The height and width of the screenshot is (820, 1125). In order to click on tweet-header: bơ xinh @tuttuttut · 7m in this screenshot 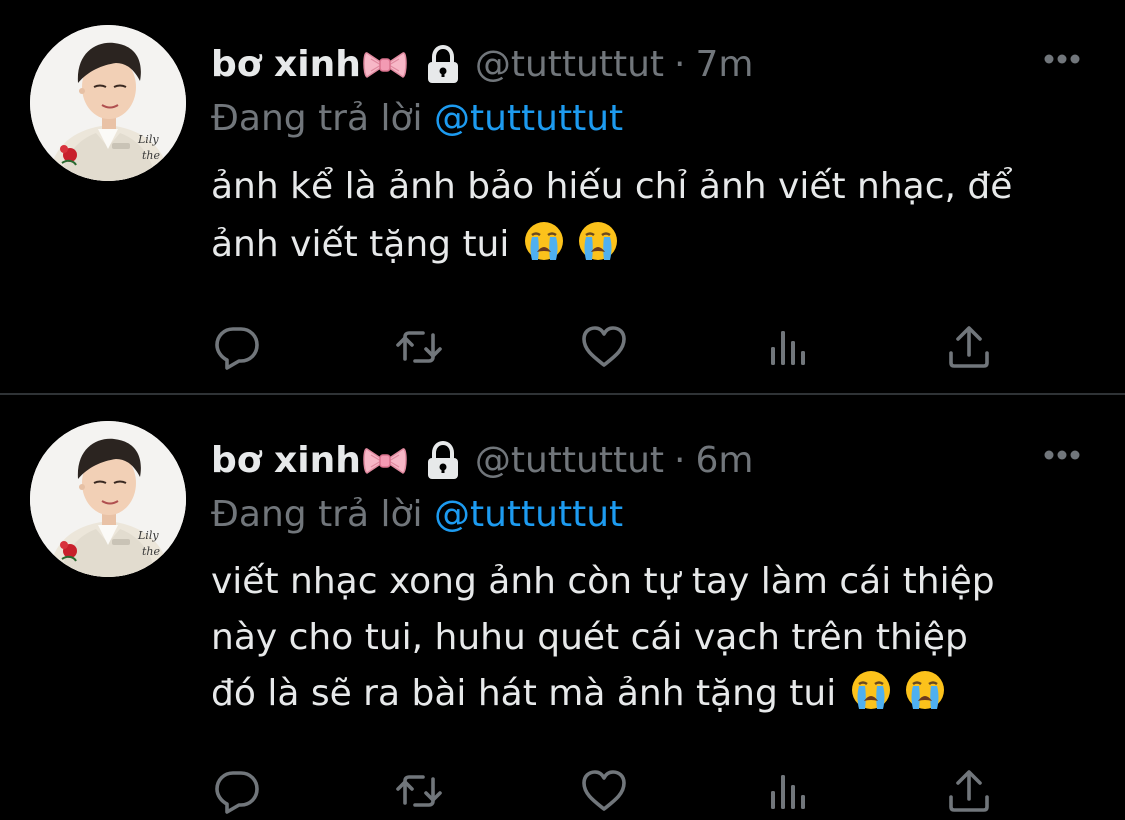, I will do `click(482, 65)`.